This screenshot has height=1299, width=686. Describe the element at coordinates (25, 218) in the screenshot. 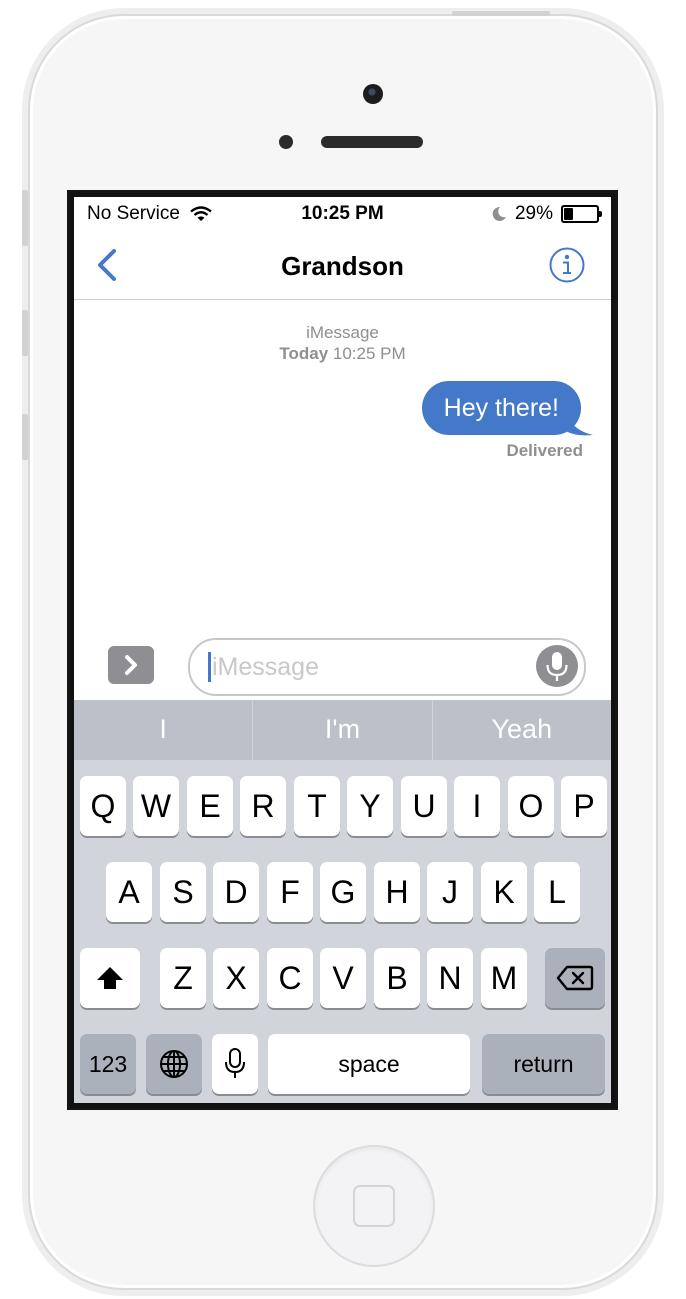

I see `mute-switch` at that location.